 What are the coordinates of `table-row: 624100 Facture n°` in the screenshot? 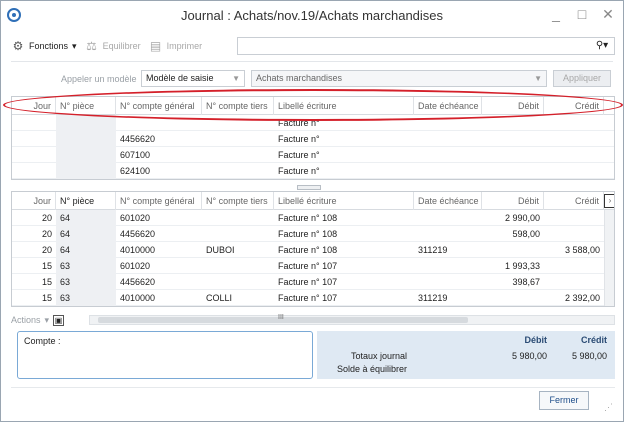 It's located at (313, 171).